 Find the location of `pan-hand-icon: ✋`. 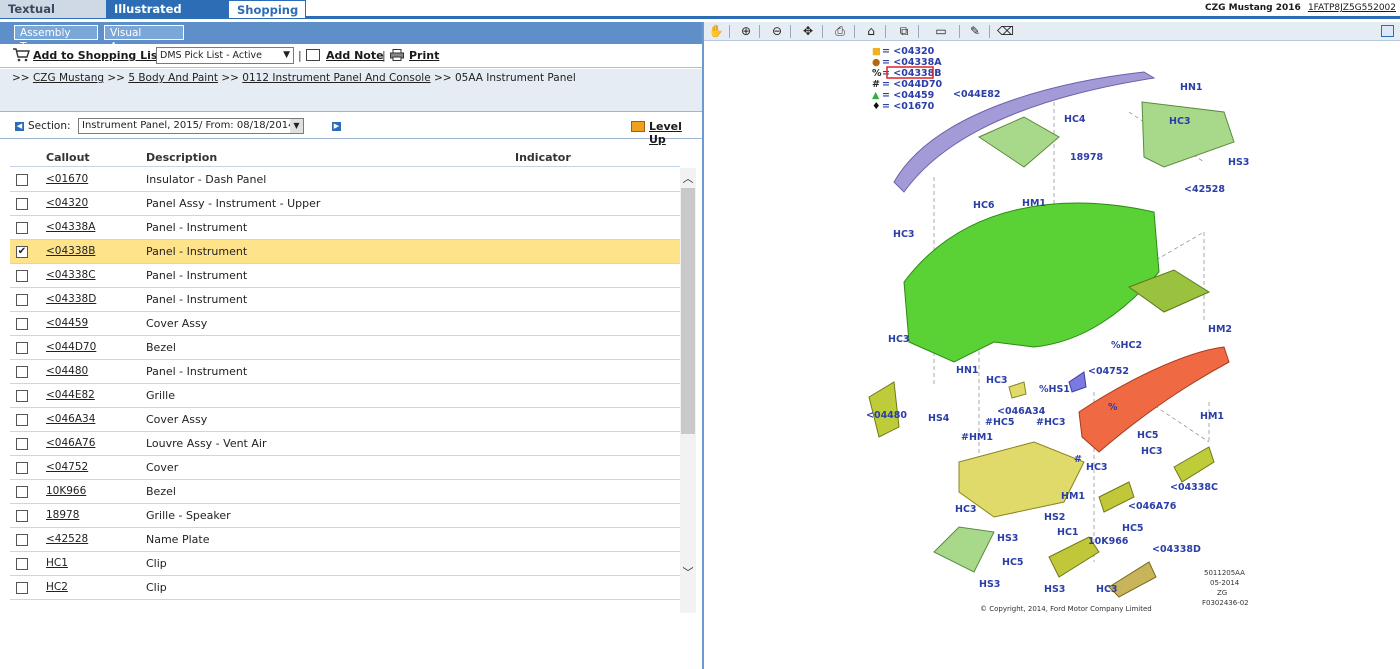

pan-hand-icon: ✋ is located at coordinates (716, 31).